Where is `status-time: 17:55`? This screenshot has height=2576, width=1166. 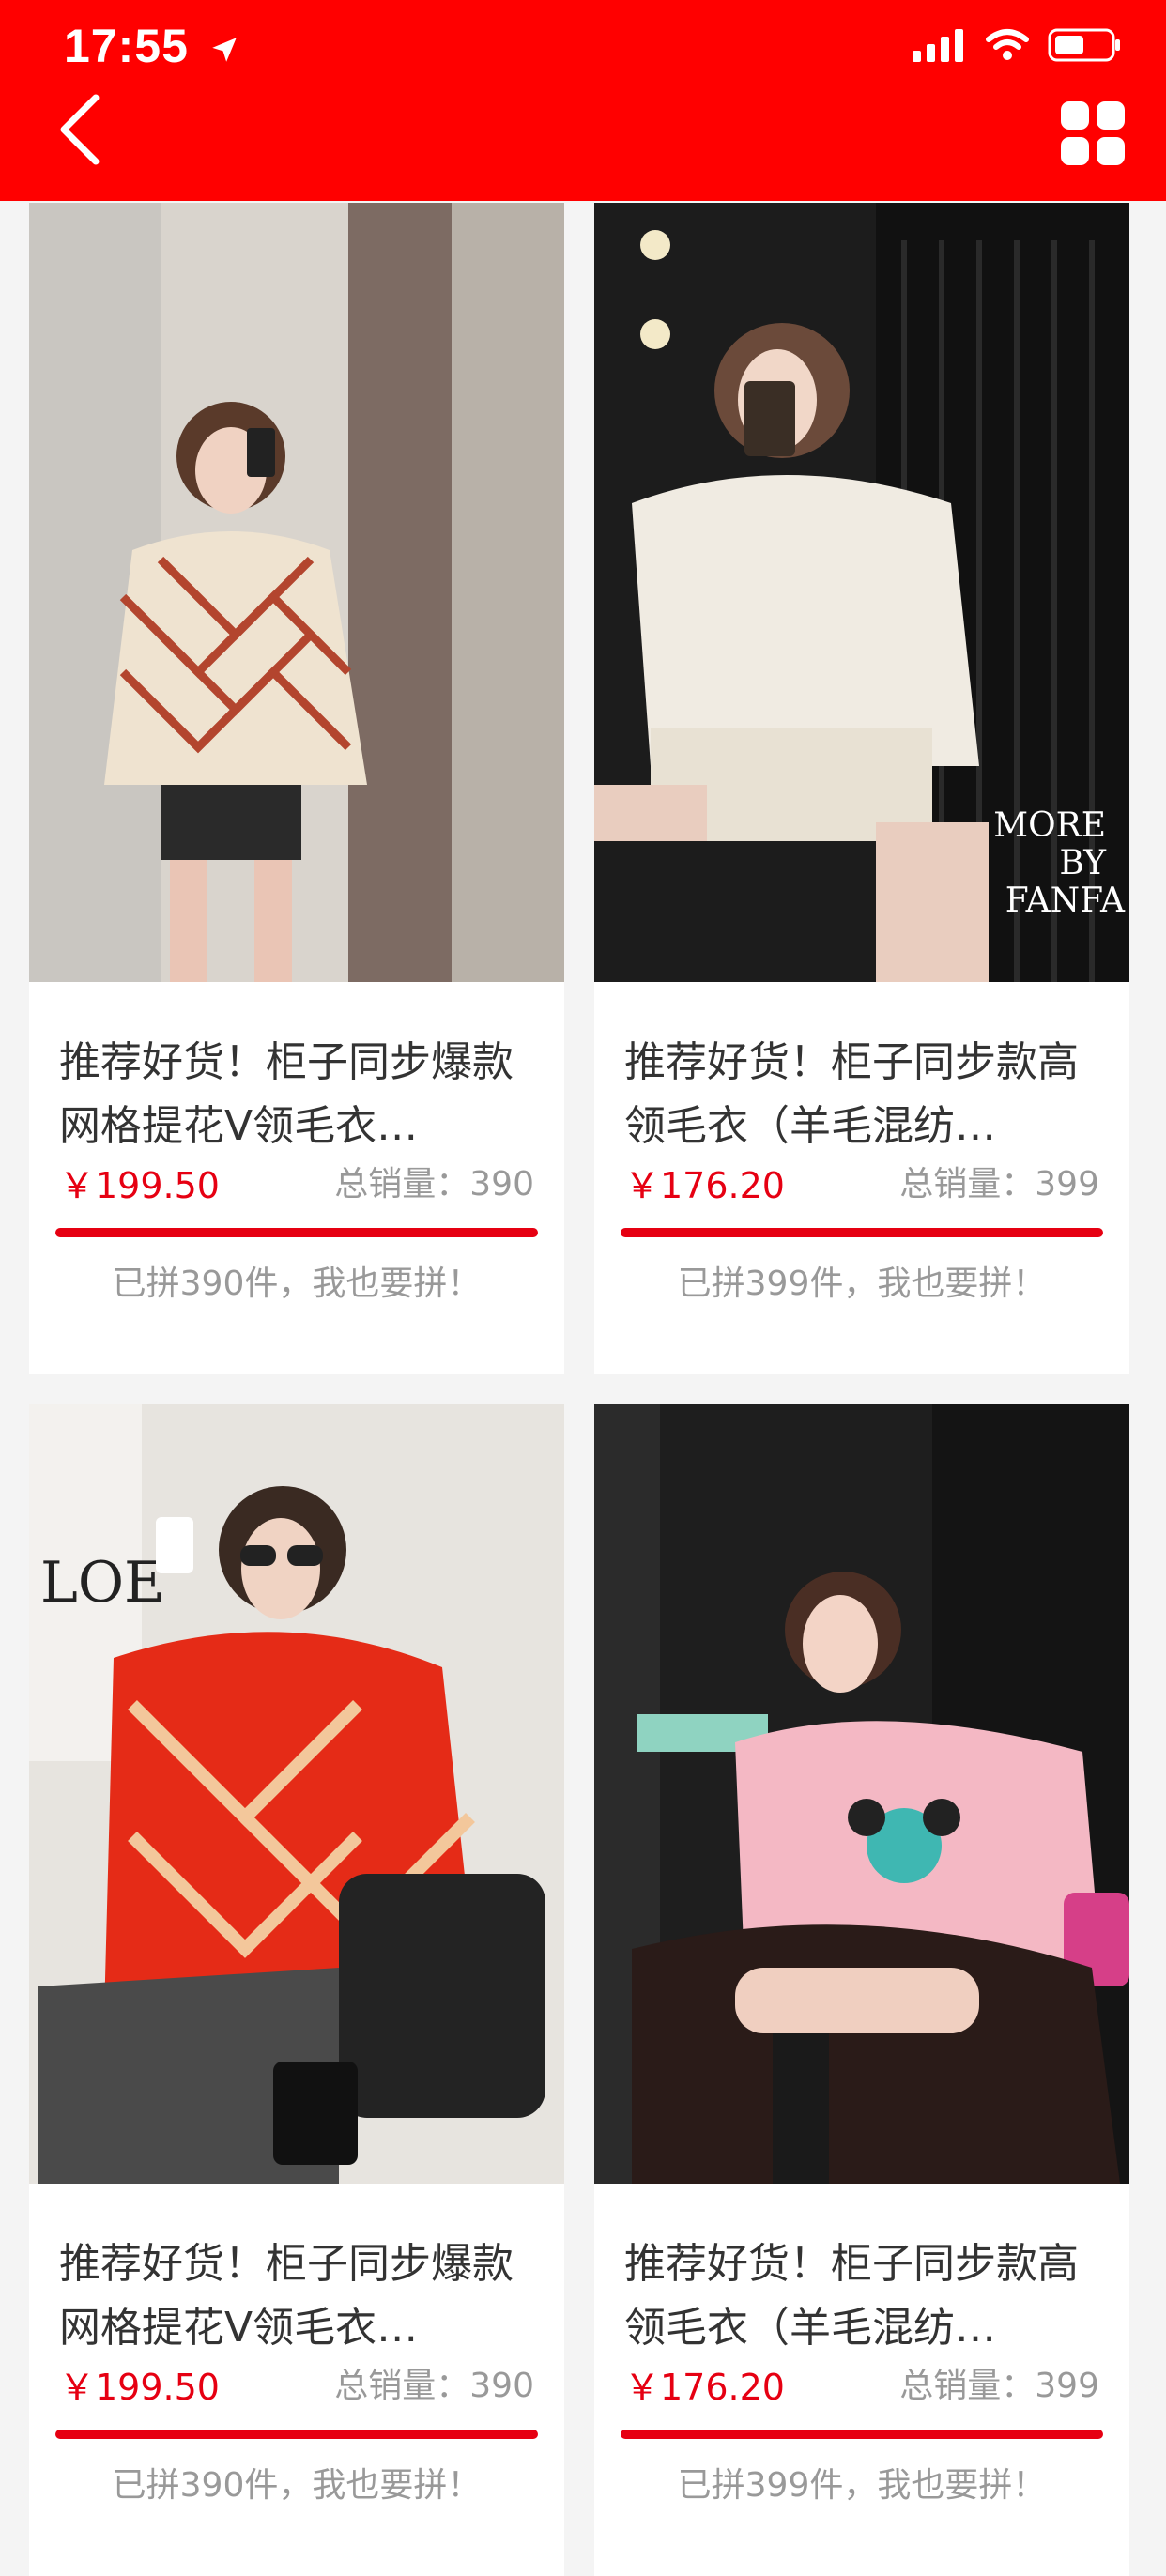 status-time: 17:55 is located at coordinates (152, 46).